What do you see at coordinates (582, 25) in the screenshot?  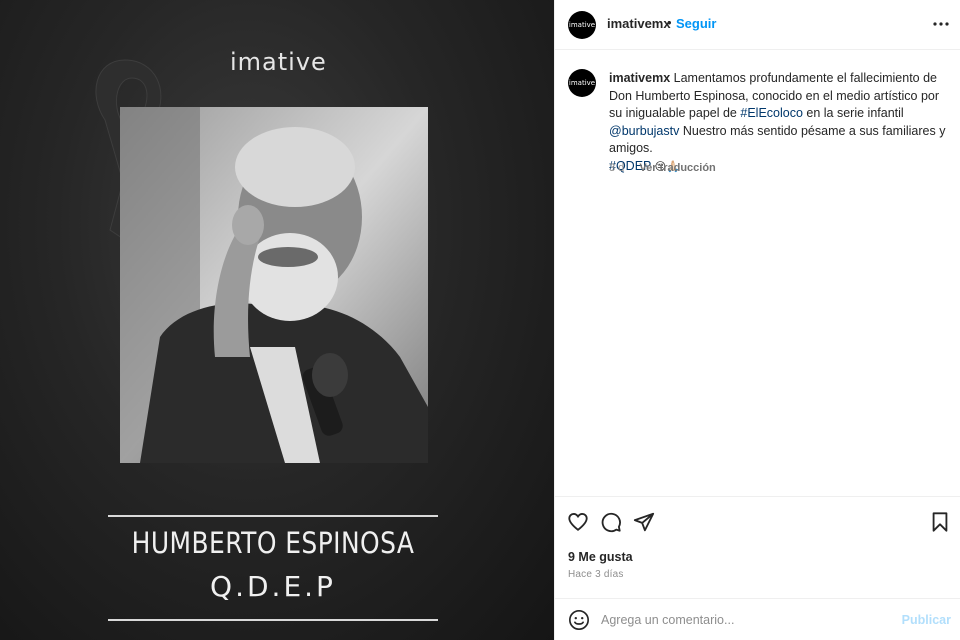 I see `avatar: imative` at bounding box center [582, 25].